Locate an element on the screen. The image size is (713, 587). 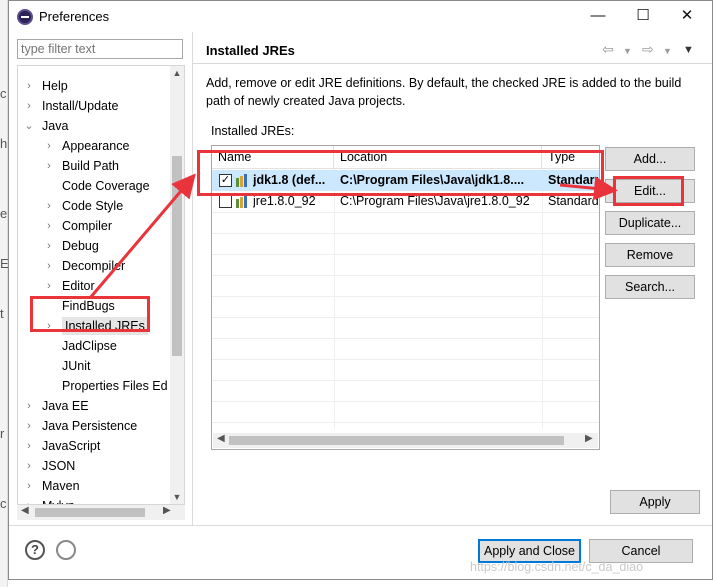
tree-item: › Java EE is located at coordinates (94, 406).